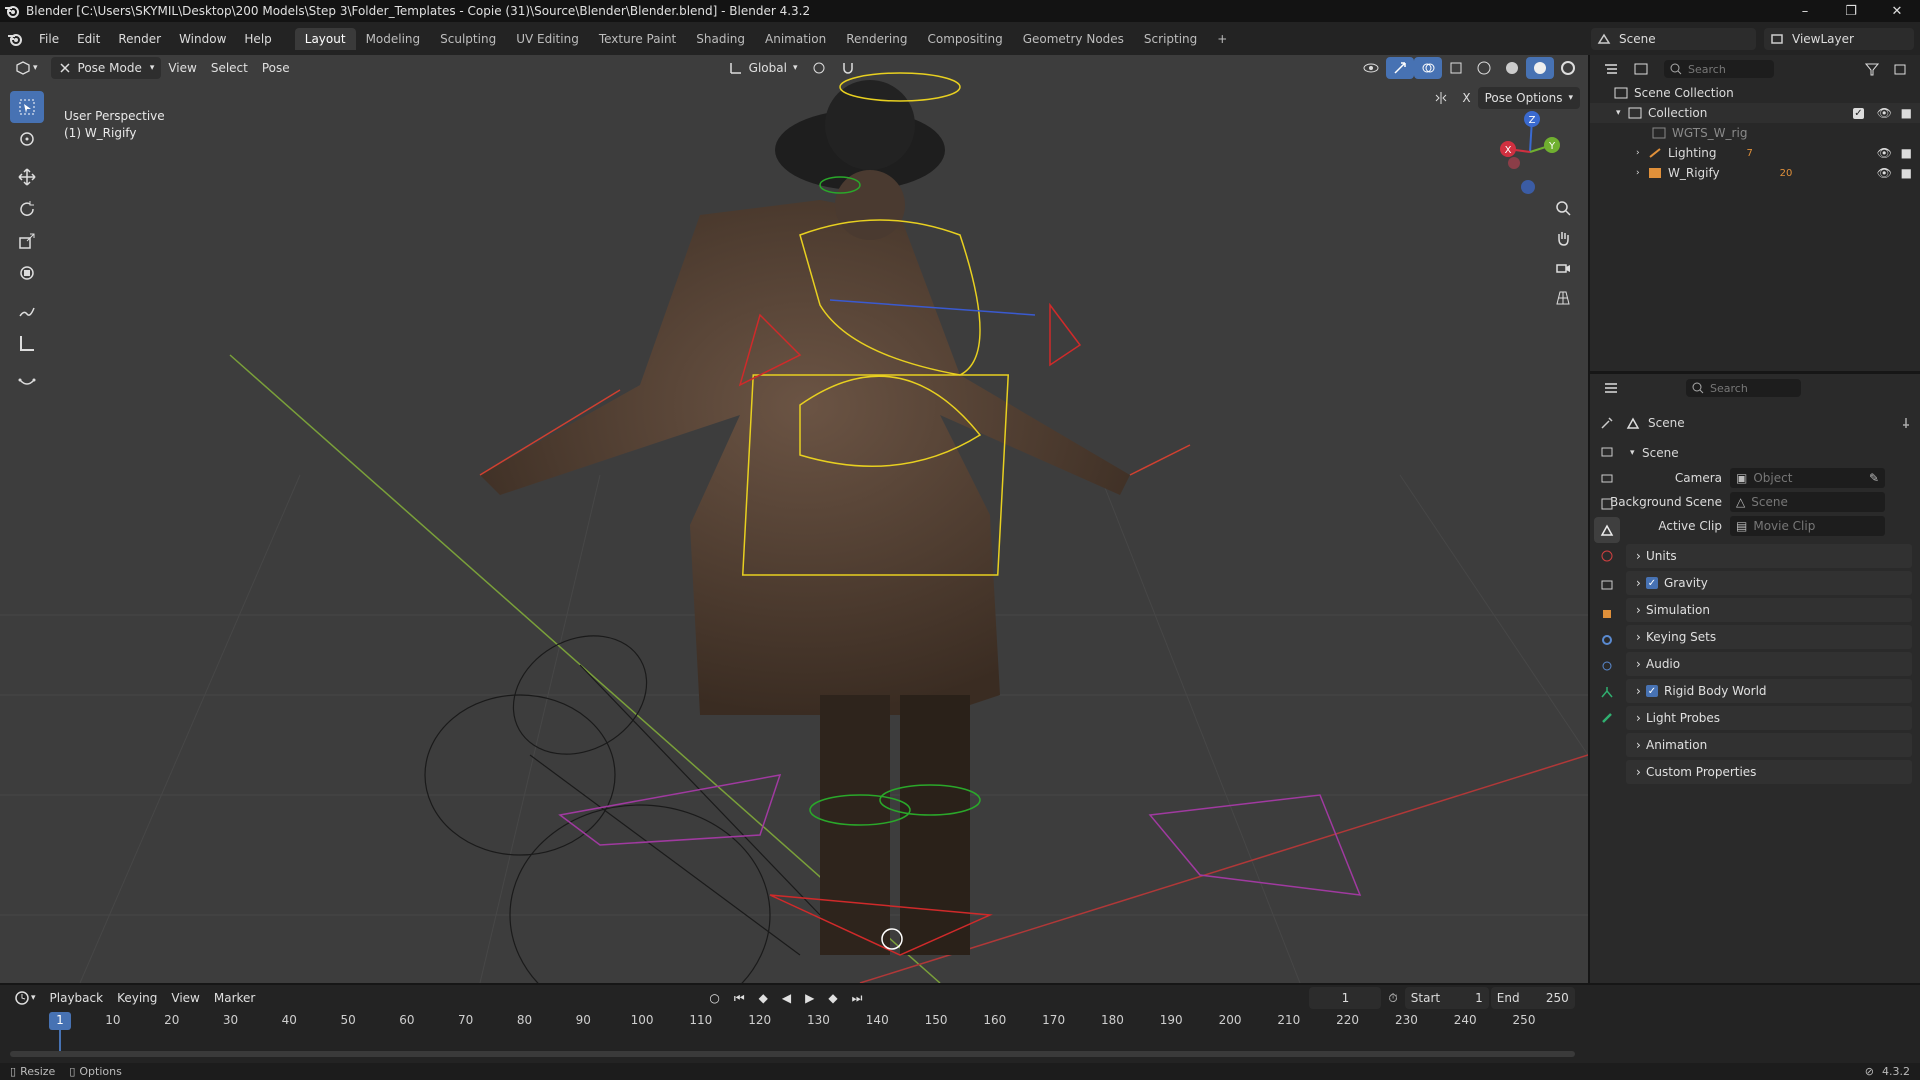 The width and height of the screenshot is (1920, 1080). Describe the element at coordinates (1861, 113) in the screenshot. I see `checkbox-icon: ✓` at that location.